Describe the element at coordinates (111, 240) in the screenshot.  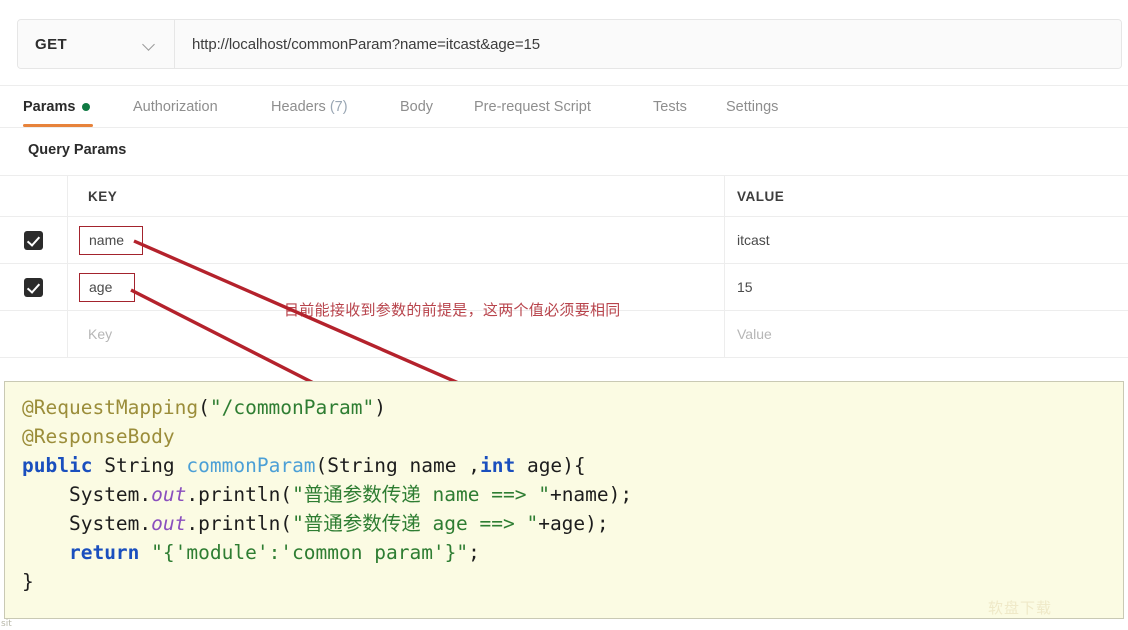
I see `param-key-name: name` at that location.